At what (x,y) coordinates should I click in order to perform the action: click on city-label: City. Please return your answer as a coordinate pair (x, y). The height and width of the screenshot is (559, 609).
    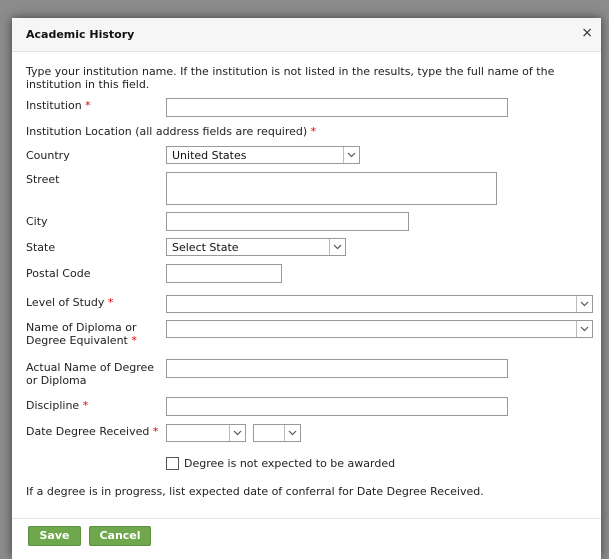
    Looking at the image, I should click on (37, 221).